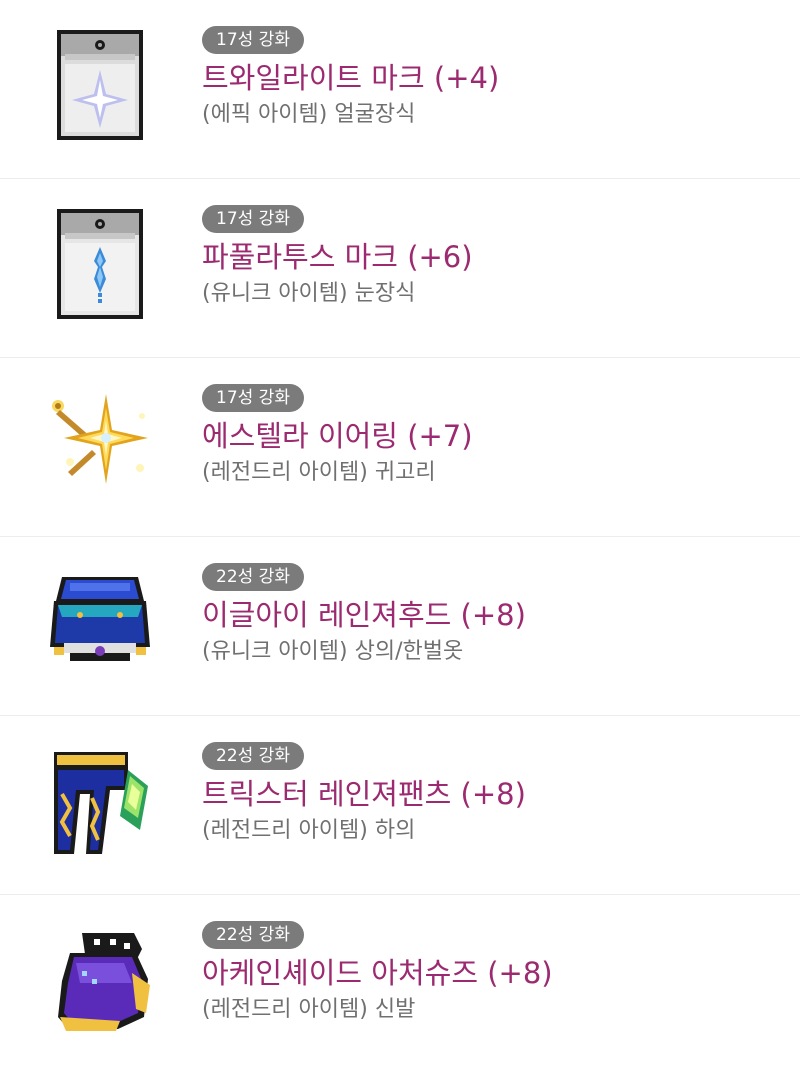  Describe the element at coordinates (333, 651) in the screenshot. I see `item-grade-type: (유니크 아이템) 상의/한벌옷` at that location.